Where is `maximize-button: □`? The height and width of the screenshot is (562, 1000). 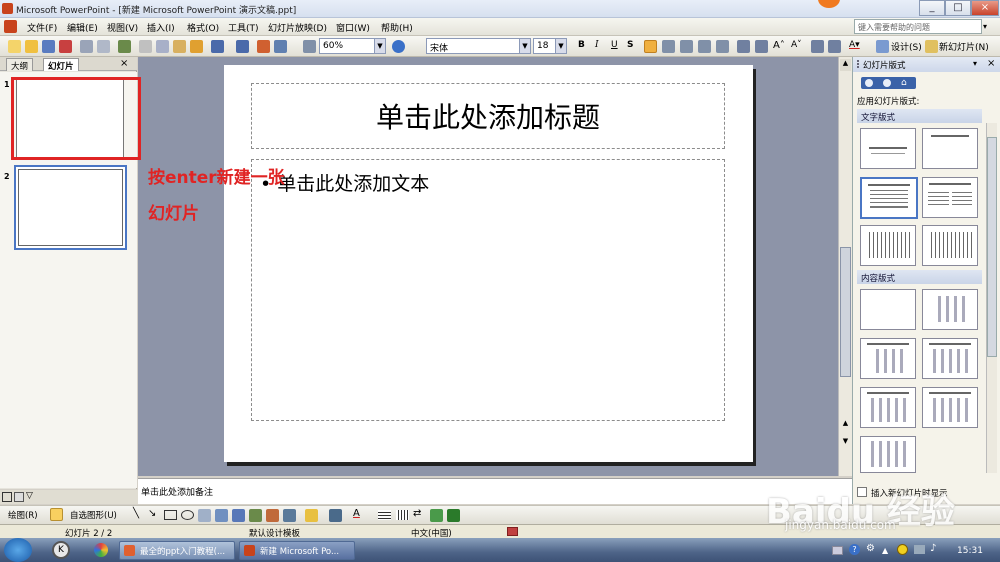
maximize-button: □ is located at coordinates (958, 8).